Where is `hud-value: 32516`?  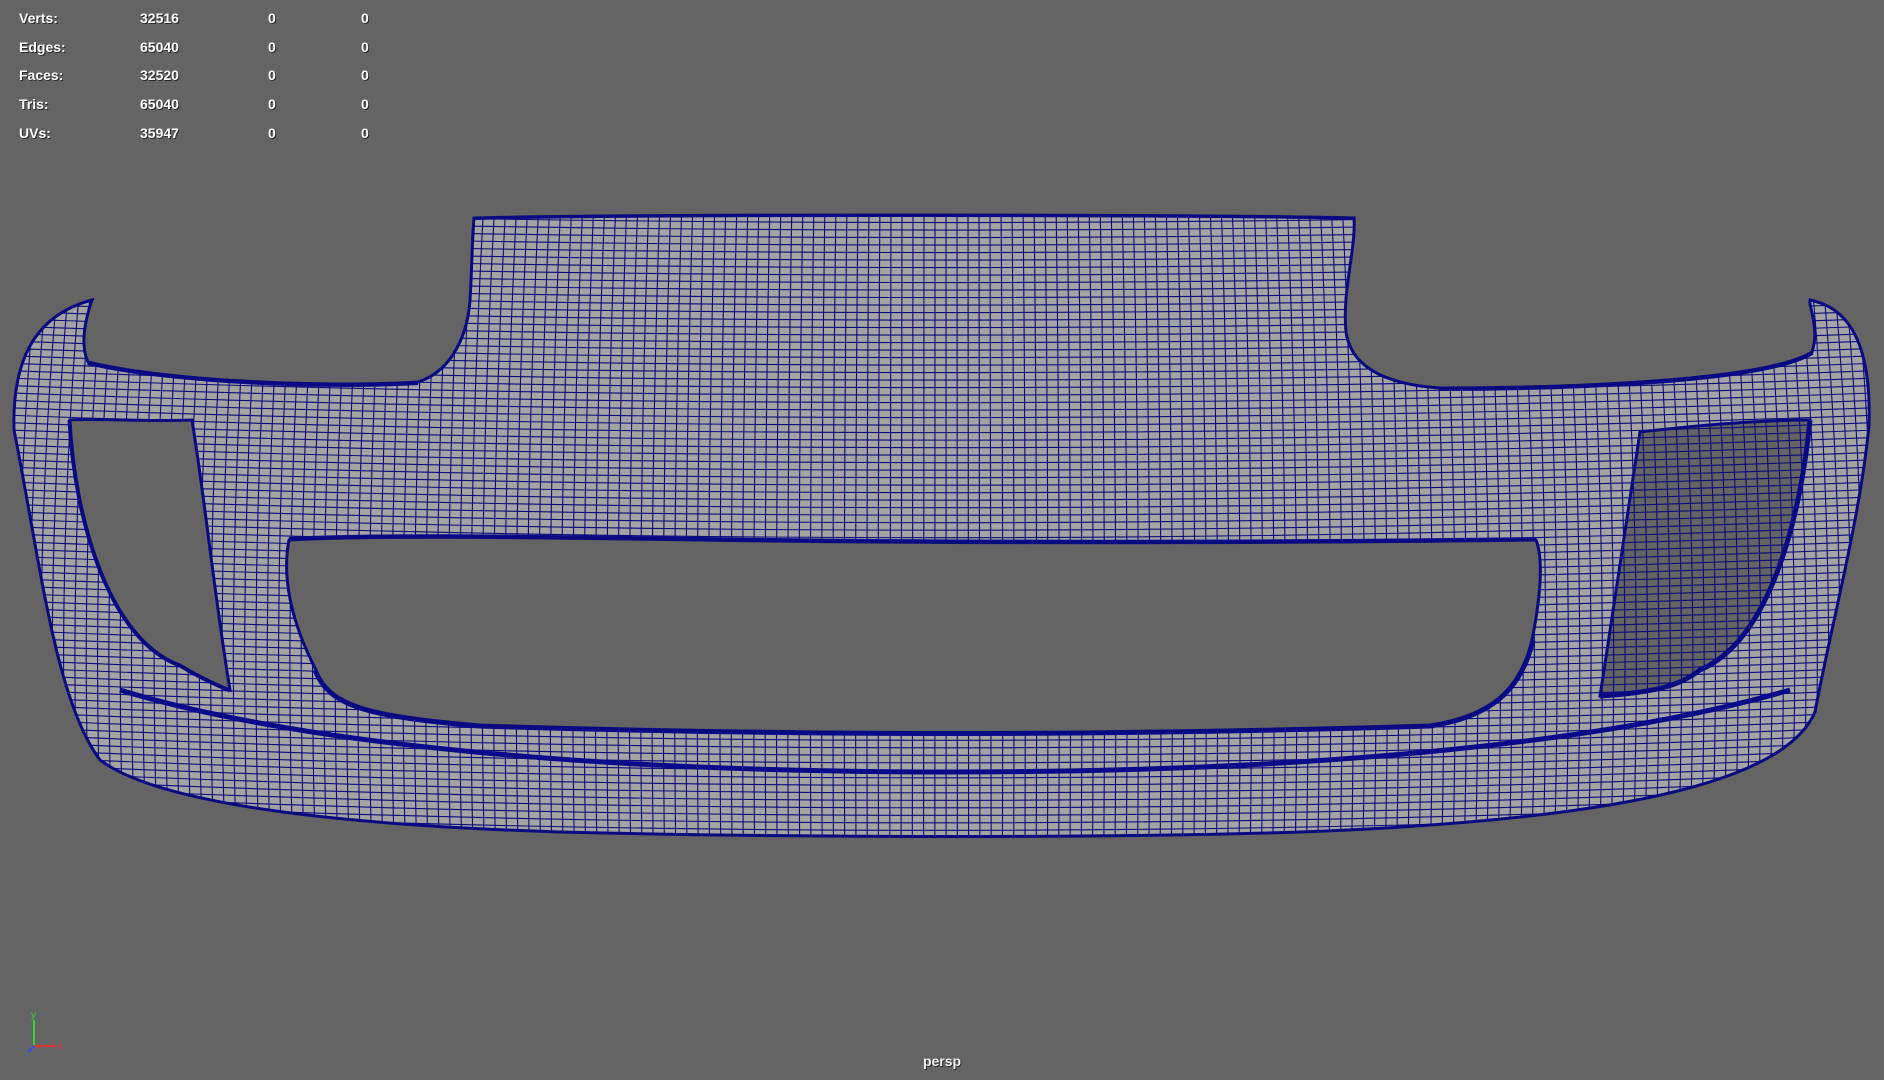
hud-value: 32516 is located at coordinates (159, 18).